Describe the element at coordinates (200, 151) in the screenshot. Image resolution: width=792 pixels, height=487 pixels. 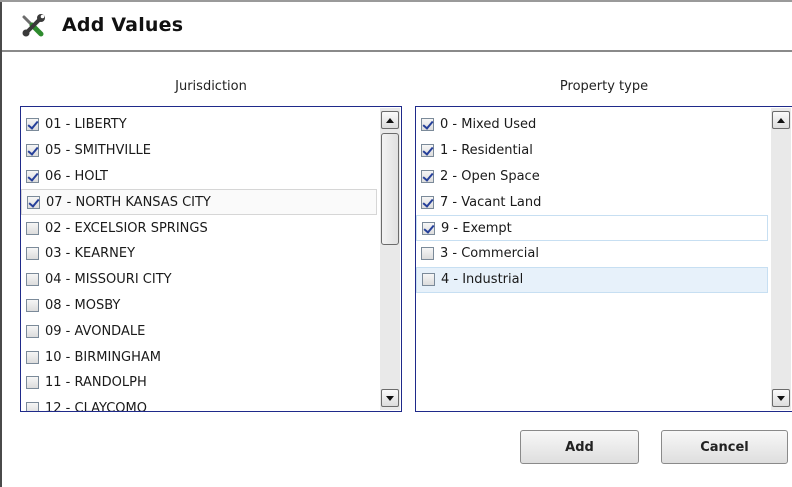
I see `jurisdiction-item: 05 - SMITHVILLE` at that location.